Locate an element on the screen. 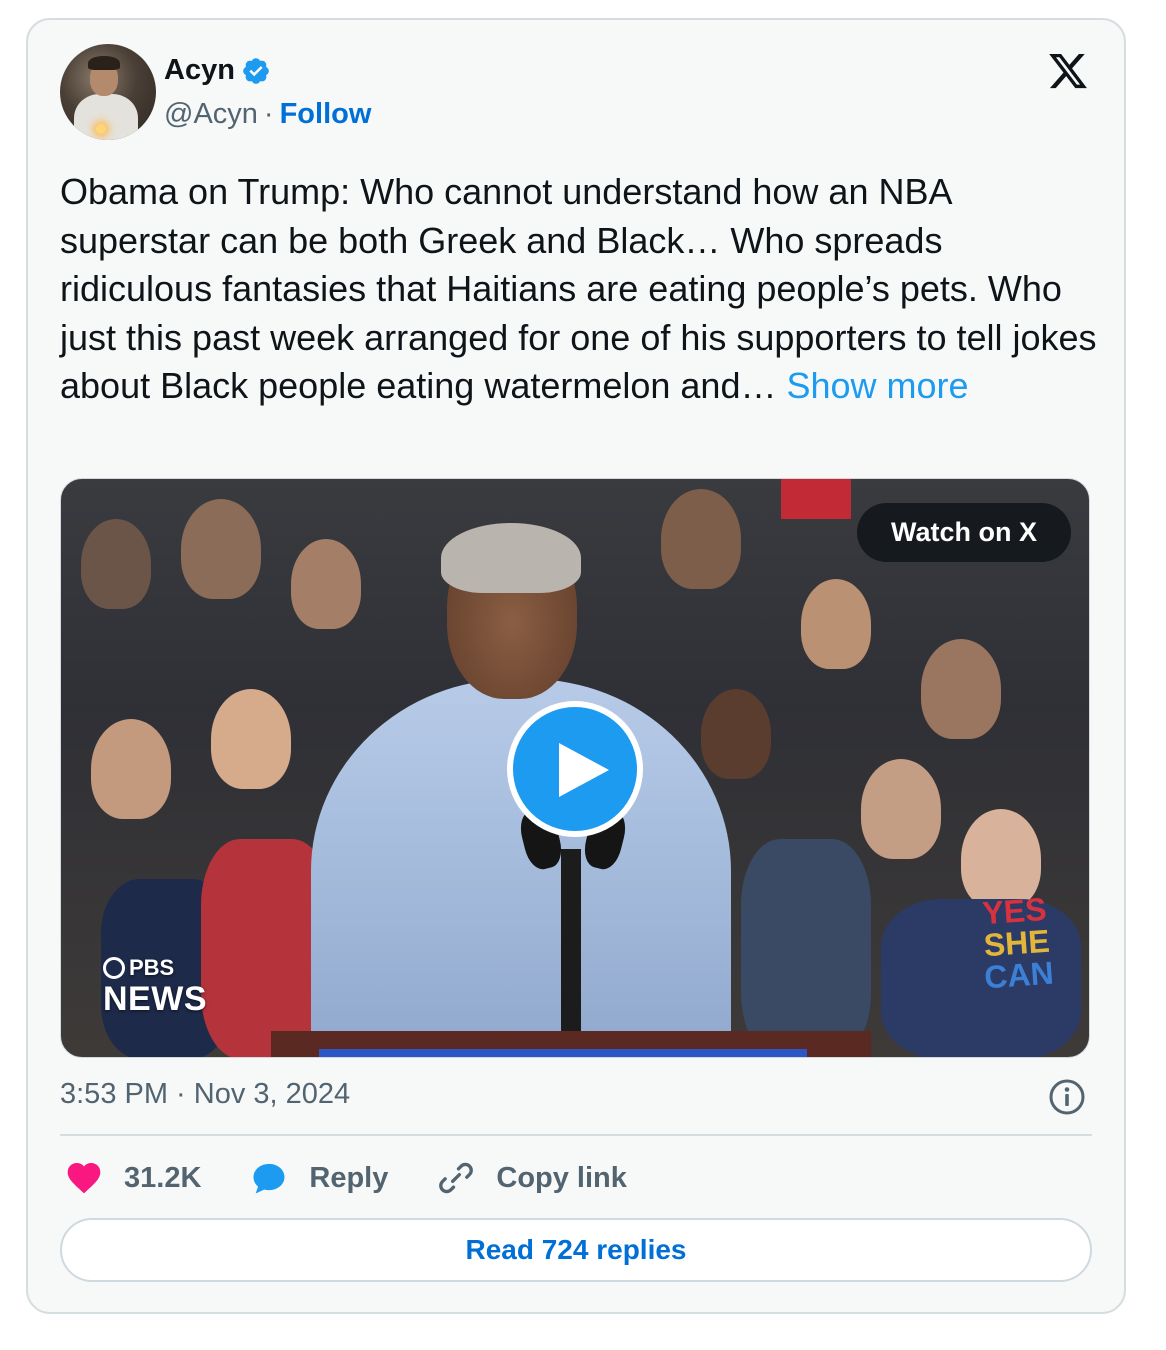  x-logo-icon is located at coordinates (1068, 71).